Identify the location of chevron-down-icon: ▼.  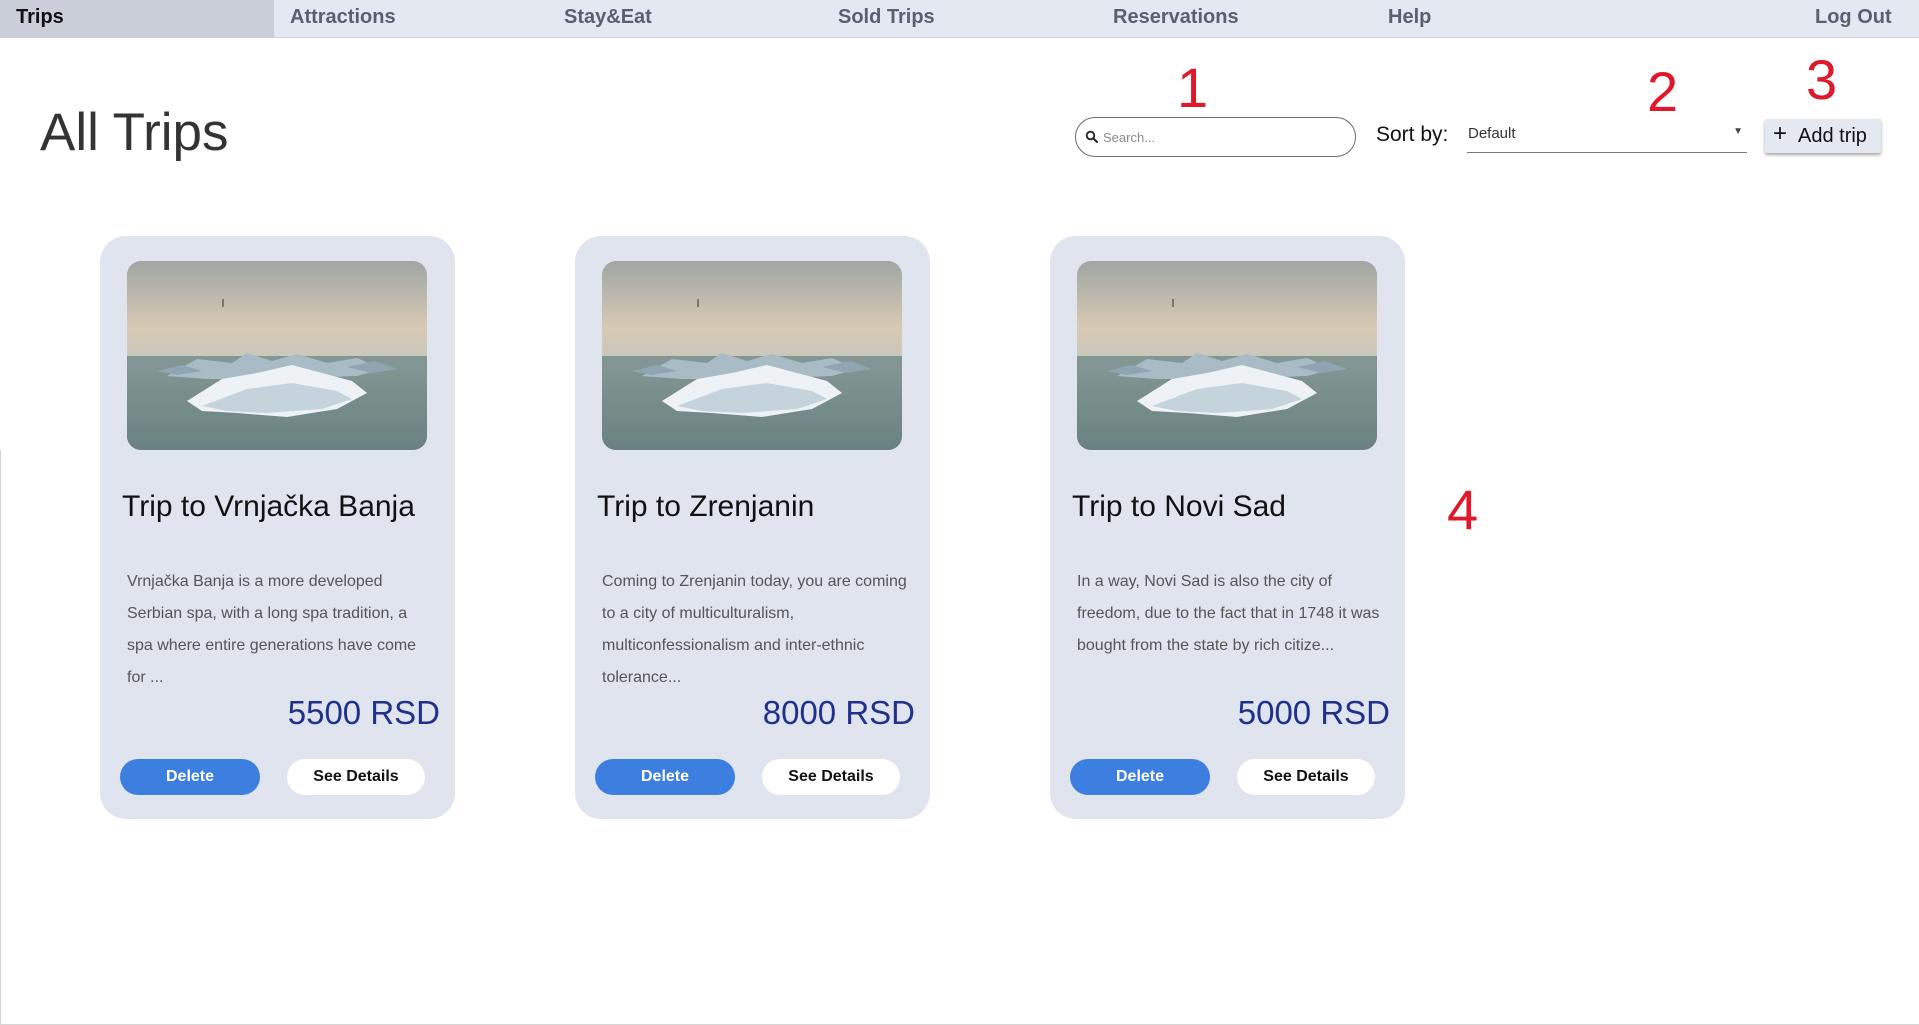
(1738, 131).